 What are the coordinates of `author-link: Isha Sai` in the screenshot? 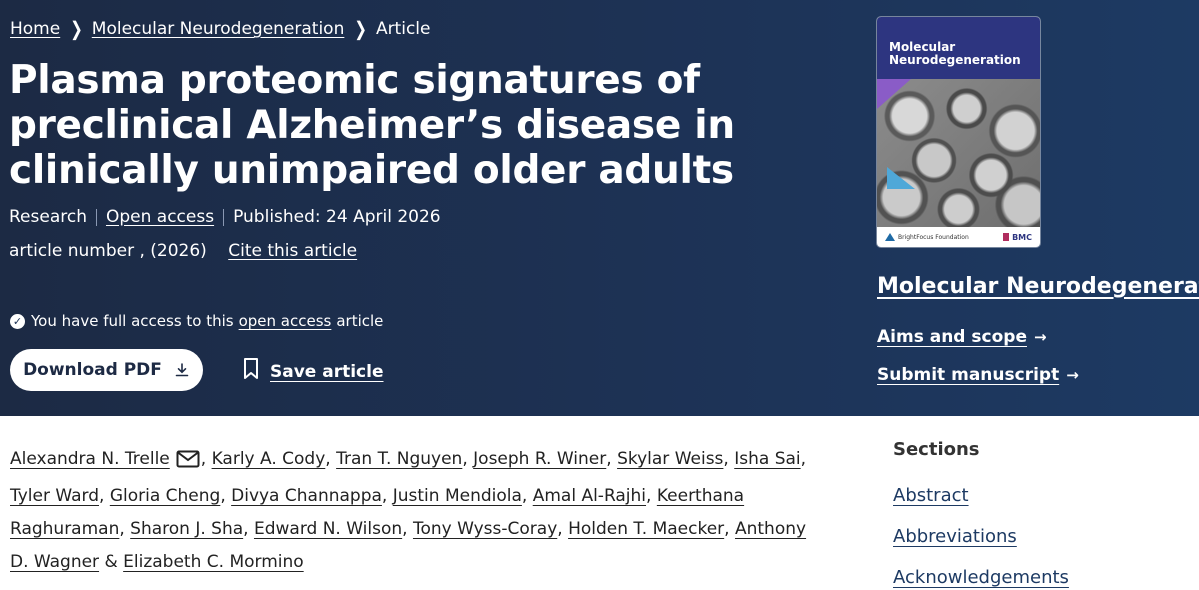 It's located at (767, 459).